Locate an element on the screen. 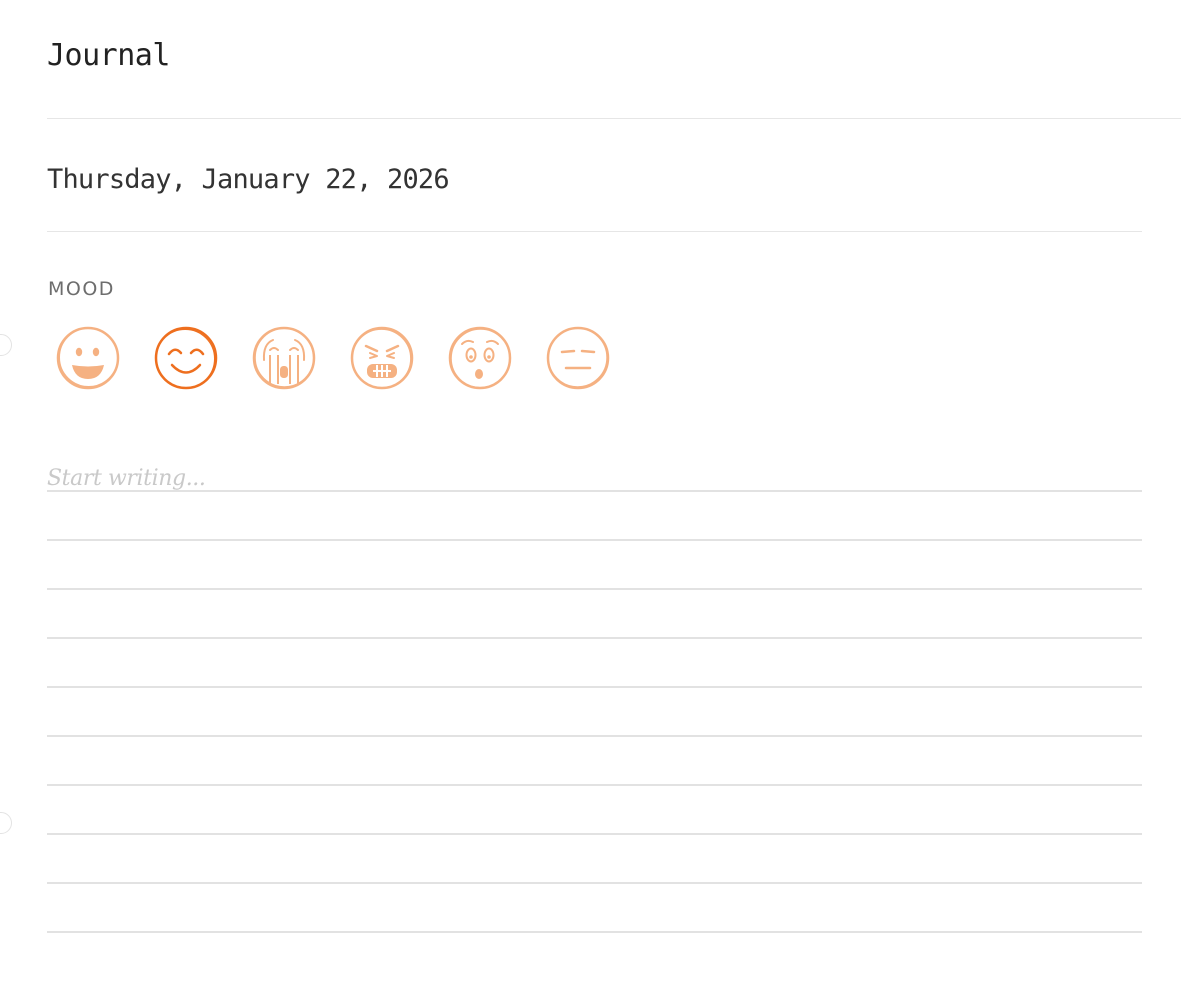 Image resolution: width=1181 pixels, height=983 pixels. grinning-face-icon is located at coordinates (88, 358).